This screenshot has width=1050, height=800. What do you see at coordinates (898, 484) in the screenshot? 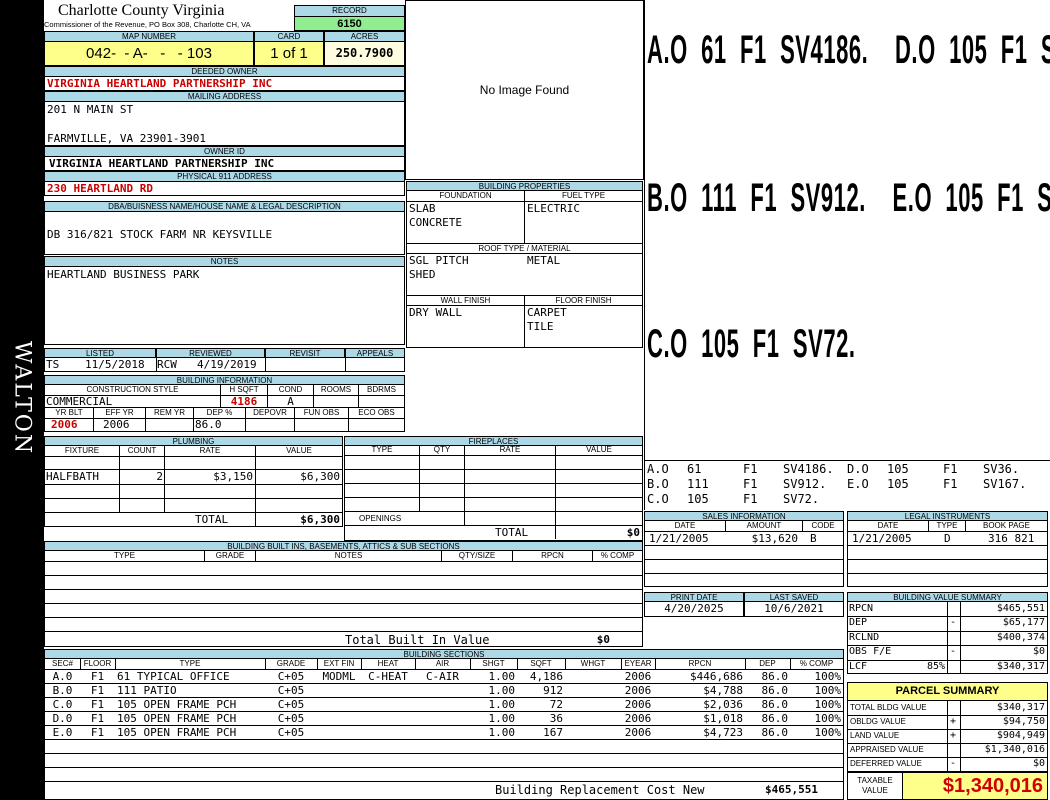
I see `legend-cell: 105` at bounding box center [898, 484].